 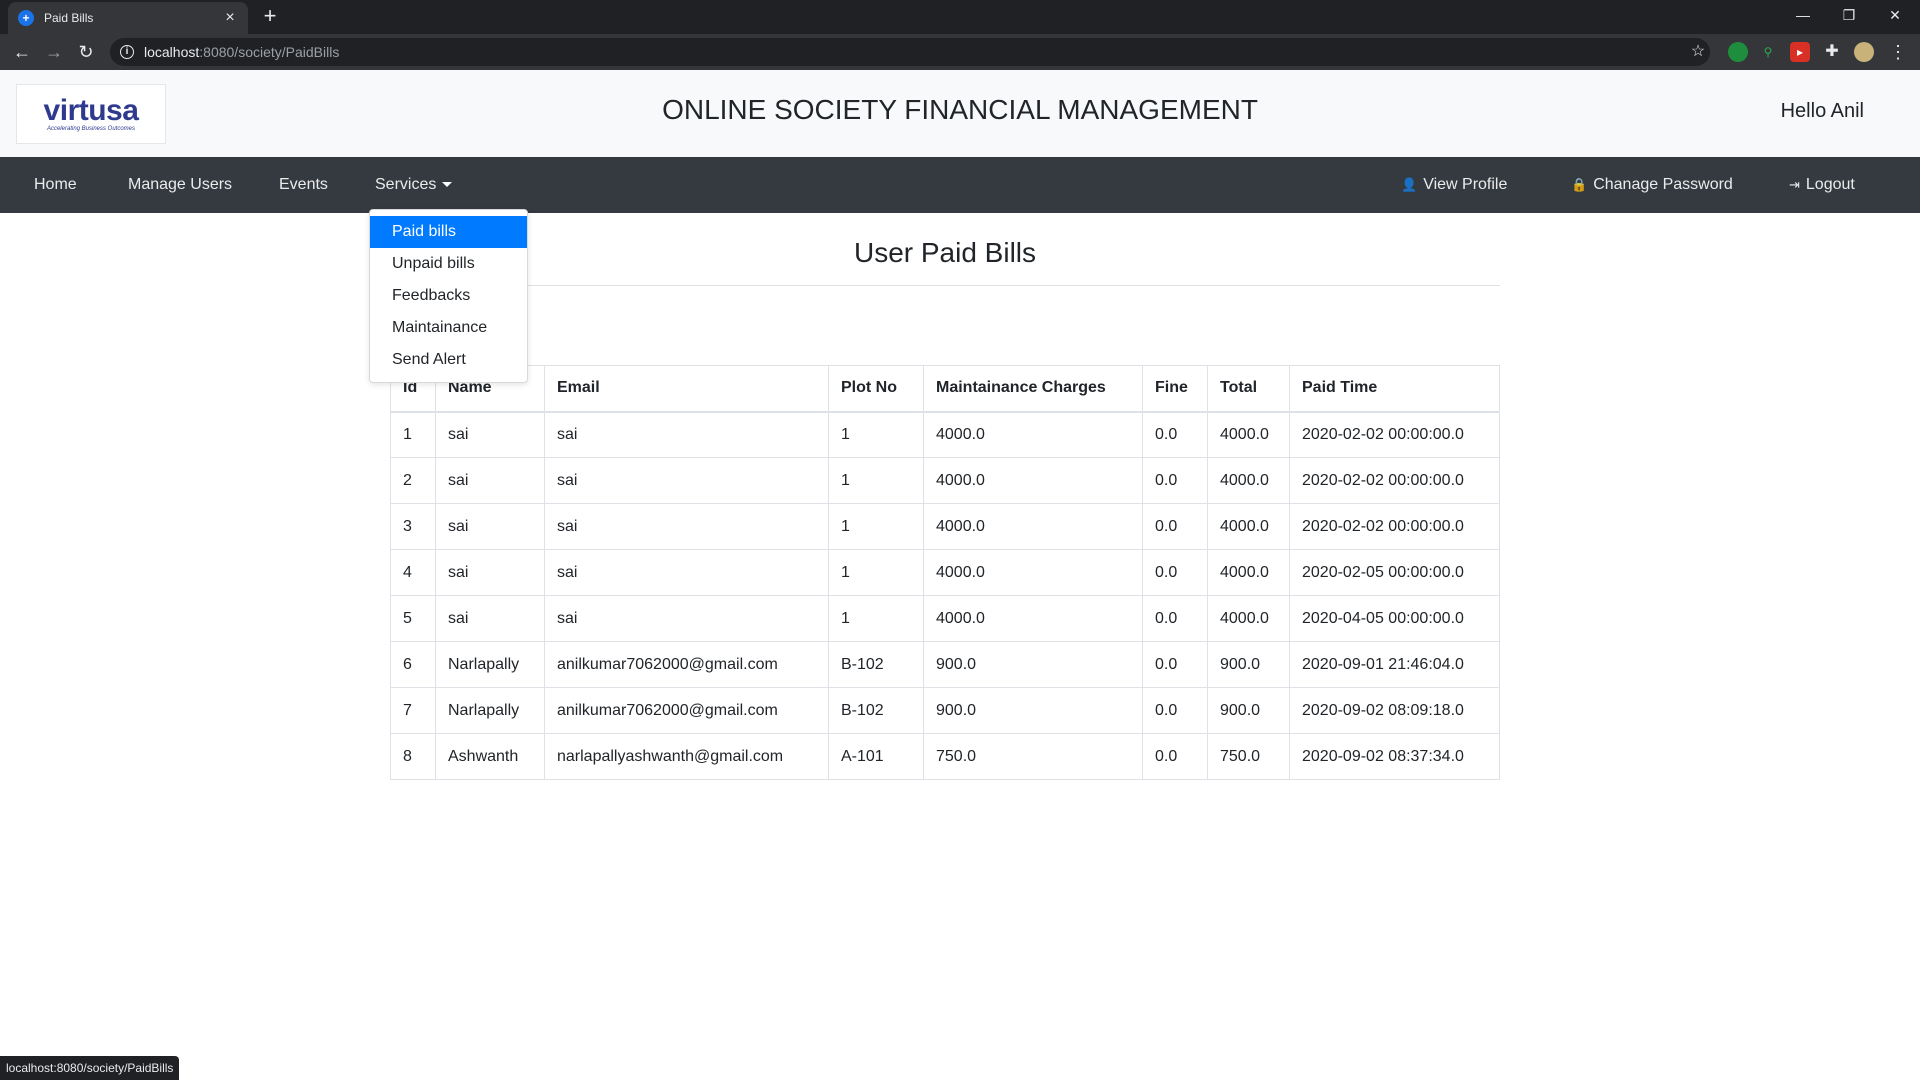 I want to click on extensions-puzzle-icon: ✚, so click(x=1832, y=52).